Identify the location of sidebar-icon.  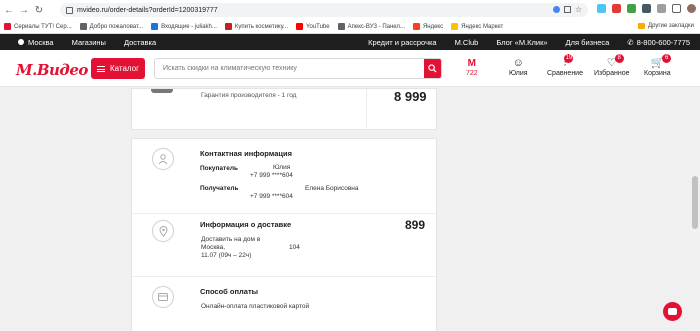
(676, 8).